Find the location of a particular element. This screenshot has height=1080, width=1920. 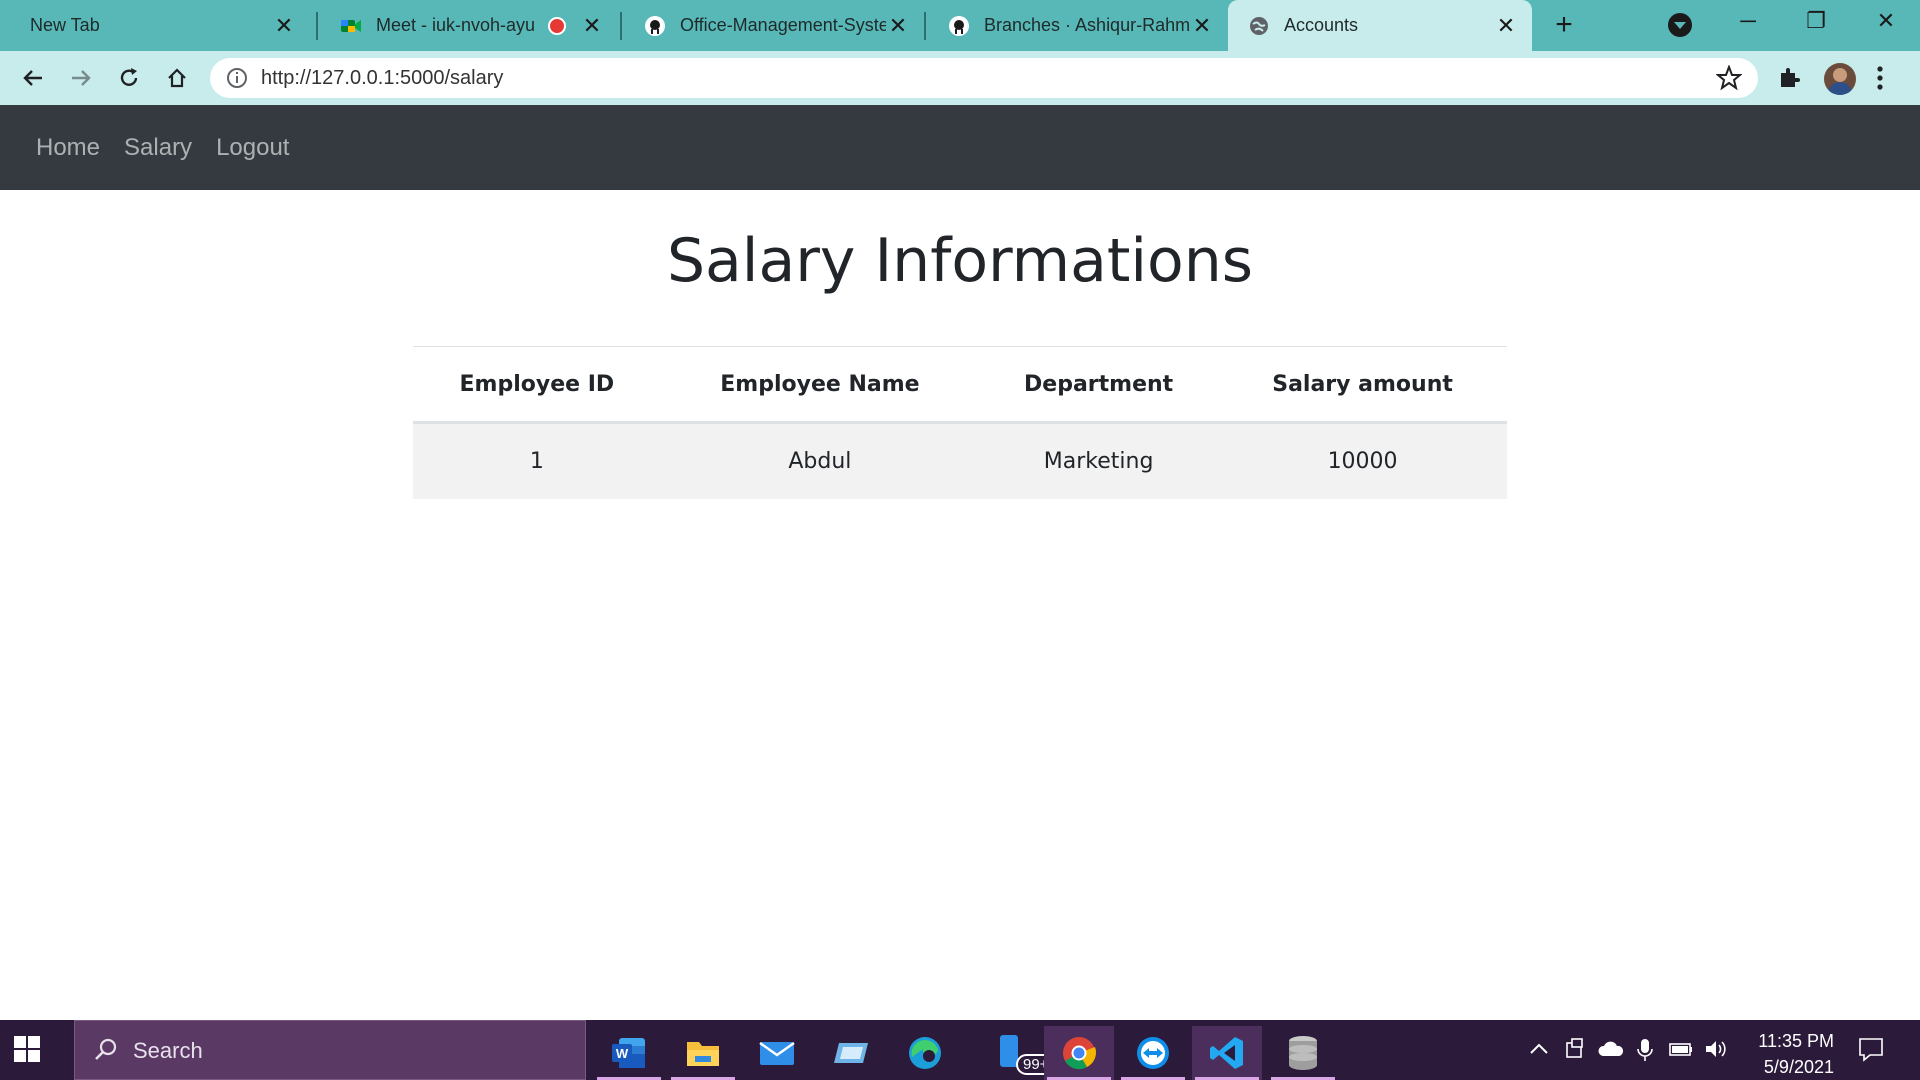

arrow-right-icon is located at coordinates (81, 78).